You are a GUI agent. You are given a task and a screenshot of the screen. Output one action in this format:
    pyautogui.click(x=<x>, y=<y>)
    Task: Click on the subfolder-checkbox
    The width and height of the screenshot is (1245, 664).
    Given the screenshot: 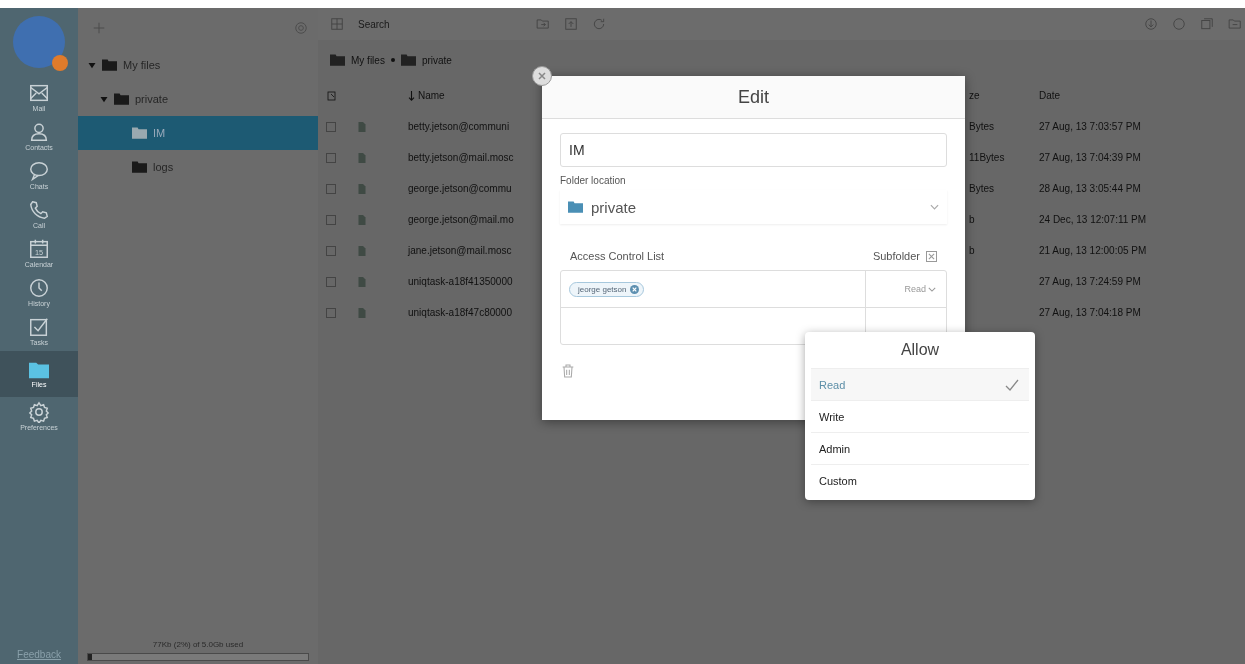 What is the action you would take?
    pyautogui.click(x=931, y=256)
    